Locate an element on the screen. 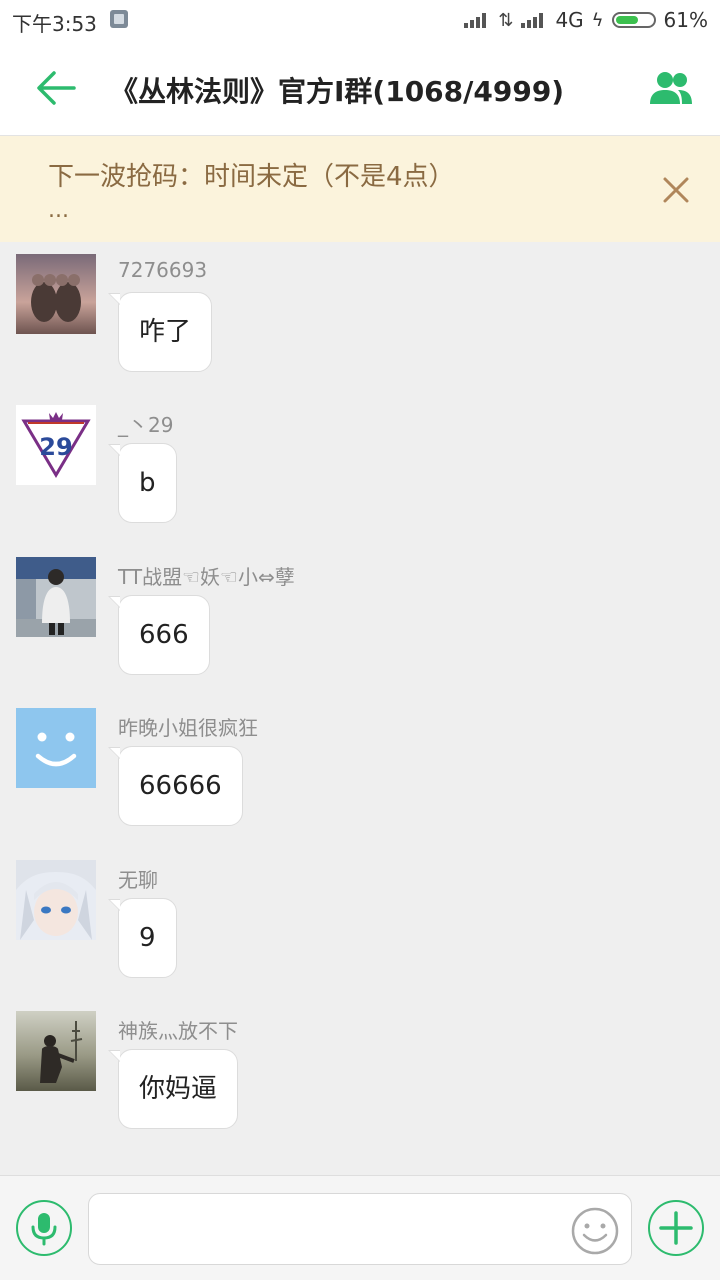  message-item: 7276693 咋了 is located at coordinates (360, 324).